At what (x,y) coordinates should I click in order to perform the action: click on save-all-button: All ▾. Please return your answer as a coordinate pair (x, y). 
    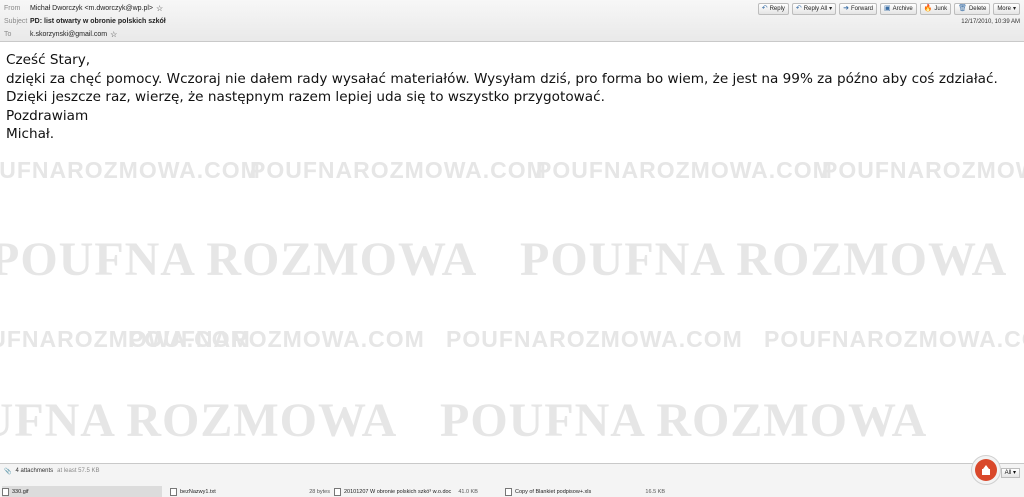
    Looking at the image, I should click on (1010, 473).